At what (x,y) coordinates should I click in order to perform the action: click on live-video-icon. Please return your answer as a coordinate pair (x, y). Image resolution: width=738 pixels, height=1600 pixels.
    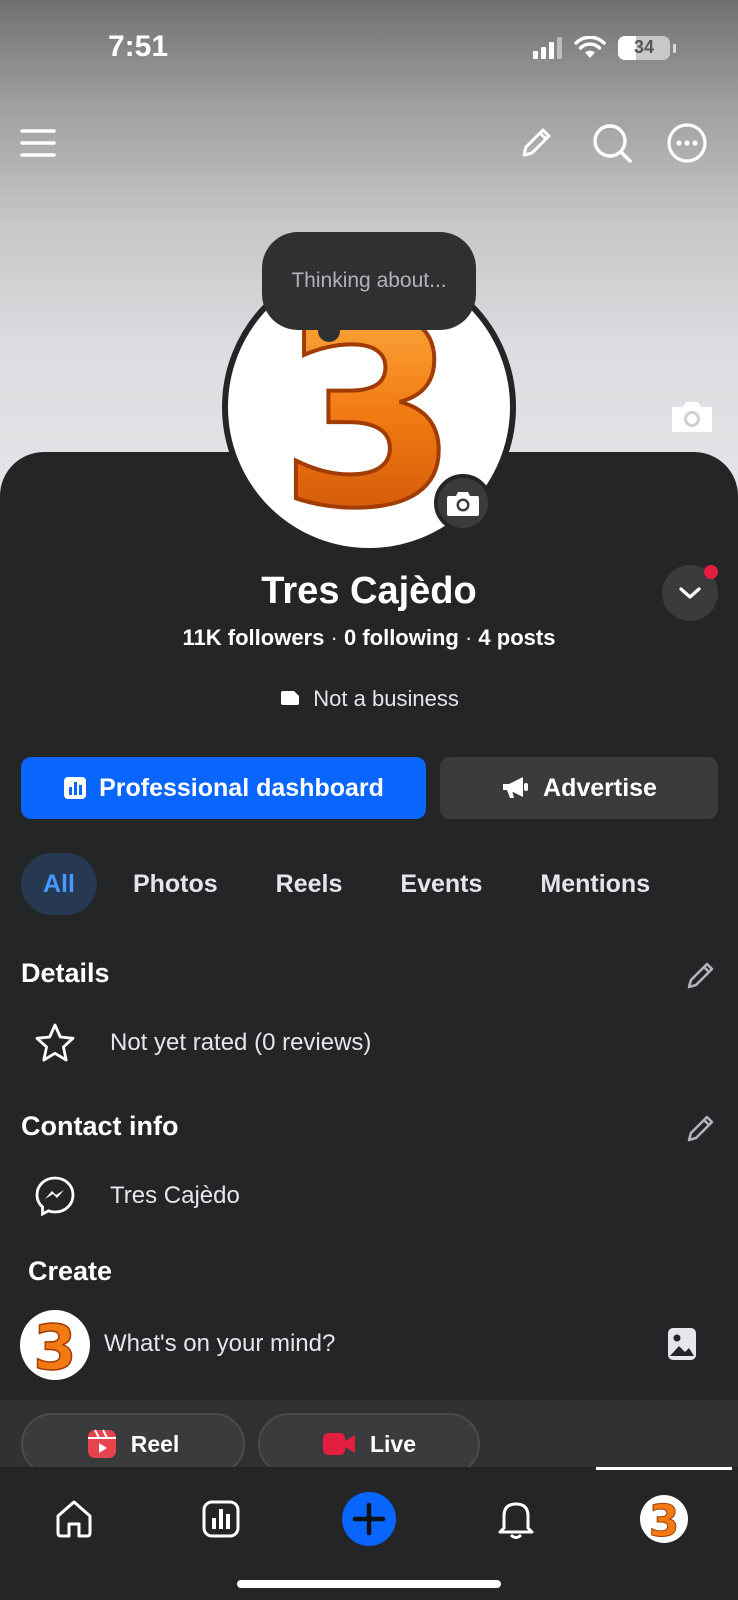
    Looking at the image, I should click on (338, 1444).